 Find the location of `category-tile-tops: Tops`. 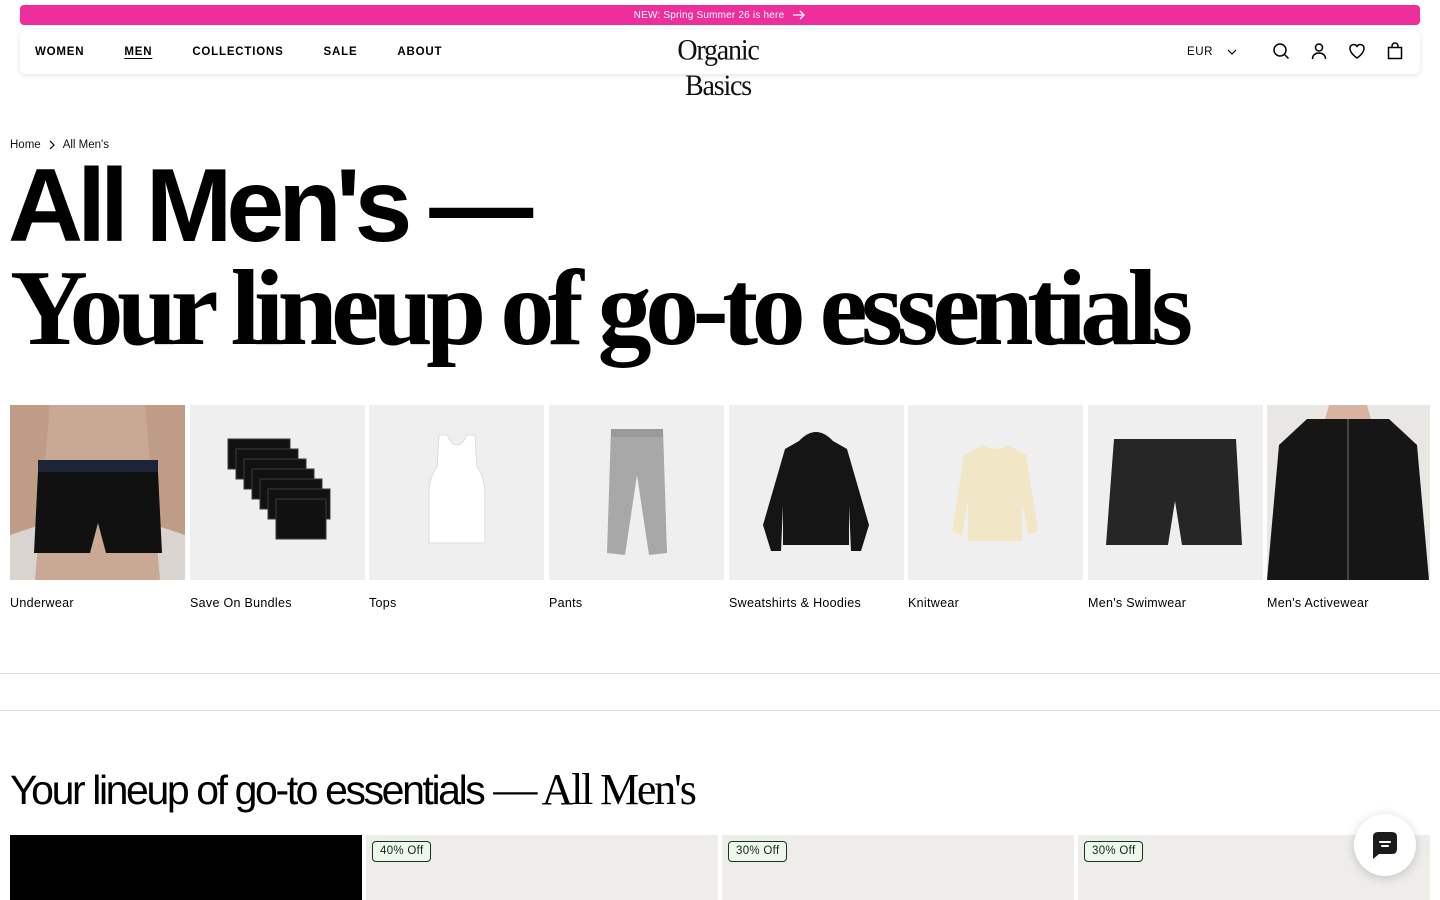

category-tile-tops: Tops is located at coordinates (456, 507).